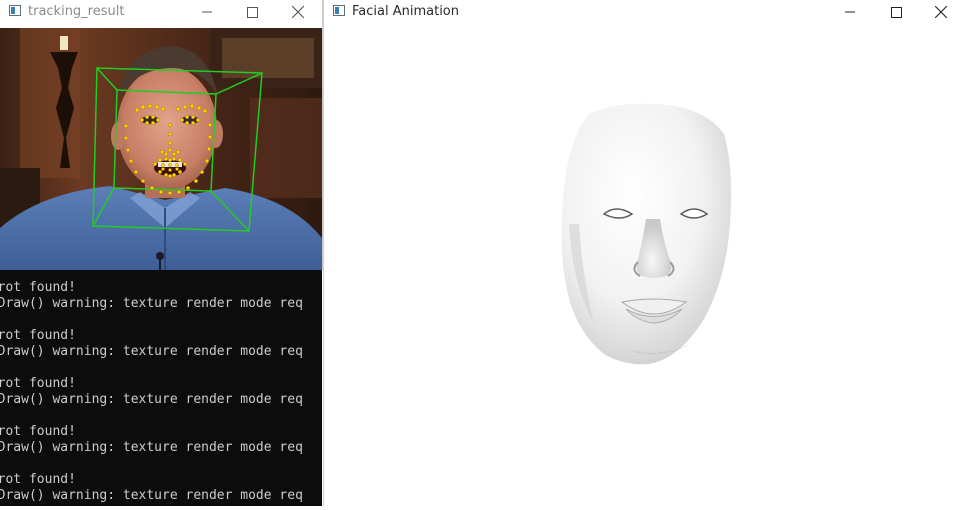  I want to click on animation-window-title: Facial Animation, so click(405, 11).